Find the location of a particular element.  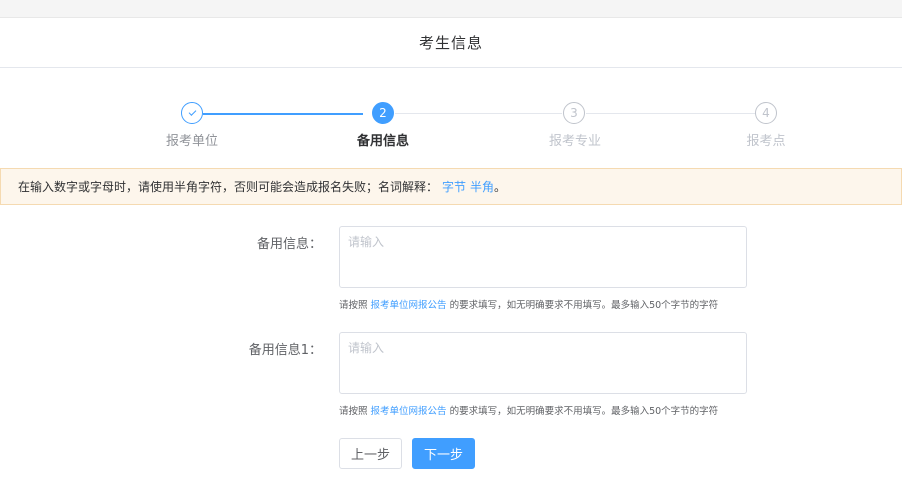

backup-info-label: 备用信息： is located at coordinates (289, 244).